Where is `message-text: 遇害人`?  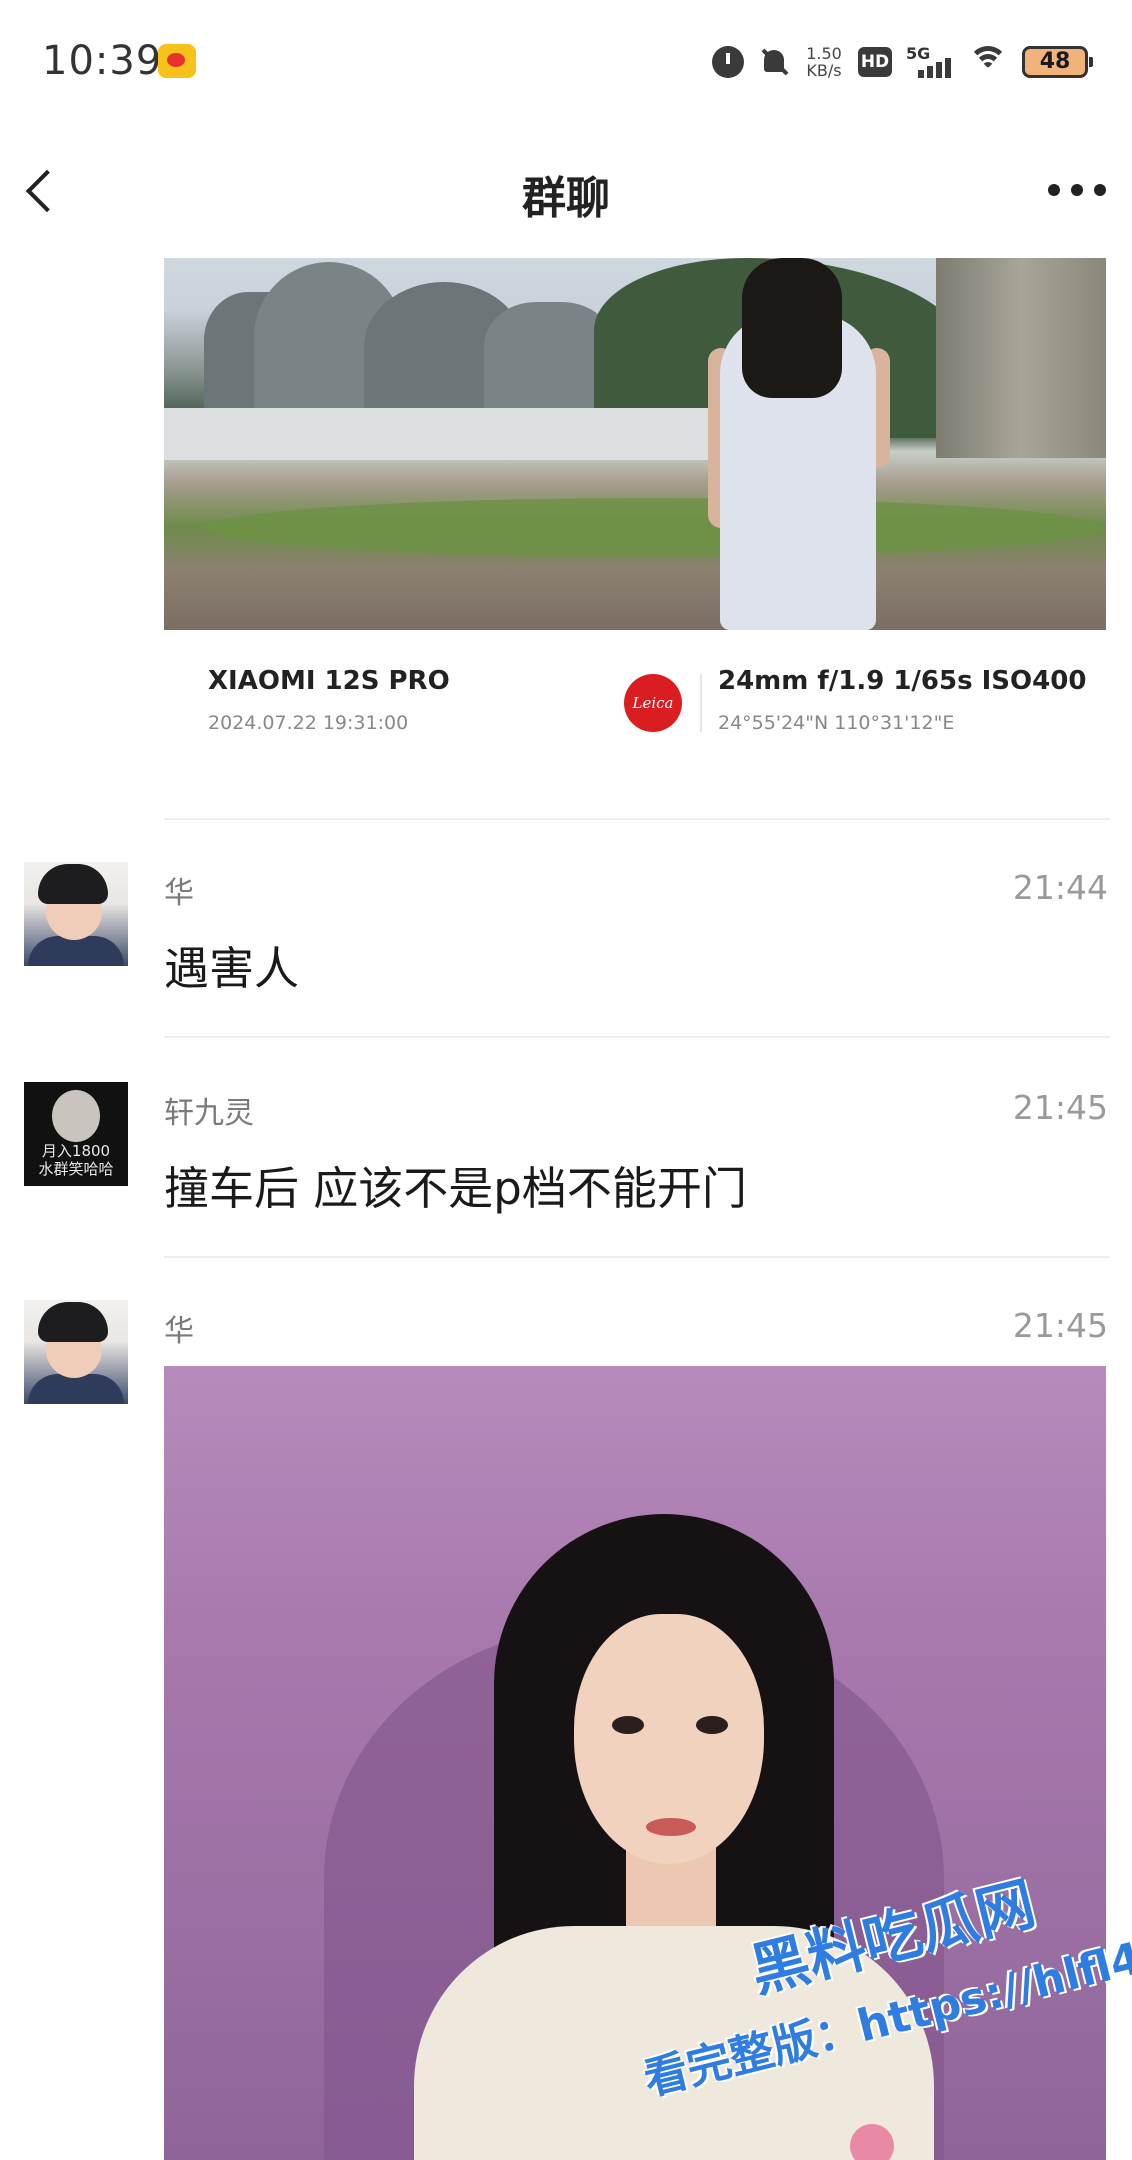
message-text: 遇害人 is located at coordinates (231, 964).